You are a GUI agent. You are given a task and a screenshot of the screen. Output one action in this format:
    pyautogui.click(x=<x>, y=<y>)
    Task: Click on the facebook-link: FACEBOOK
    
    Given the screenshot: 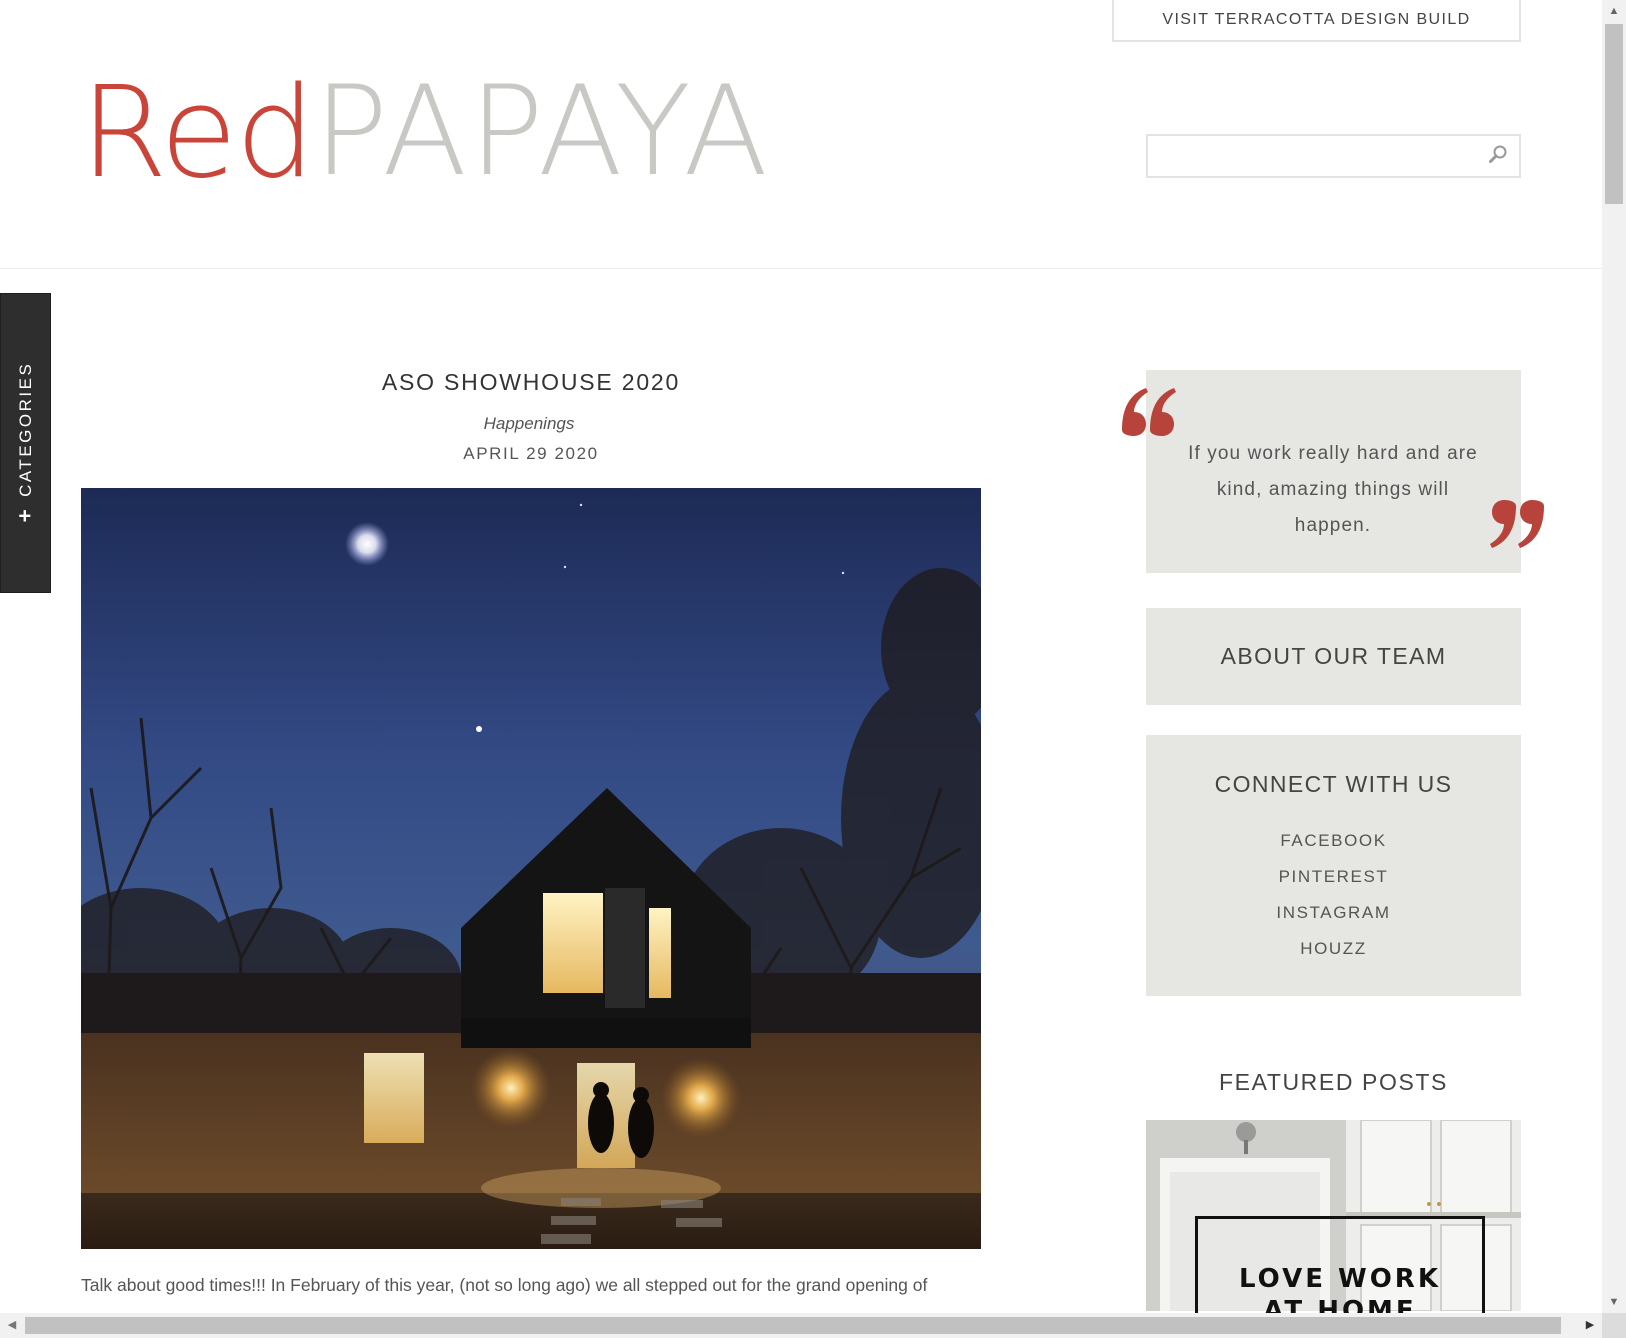 What is the action you would take?
    pyautogui.click(x=1333, y=841)
    